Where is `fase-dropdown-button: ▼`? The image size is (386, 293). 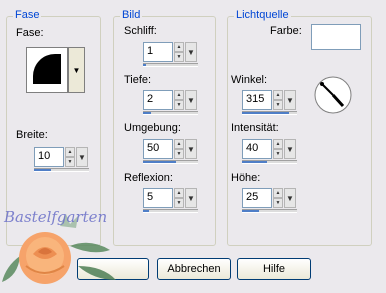
fase-dropdown-button: ▼ is located at coordinates (76, 70).